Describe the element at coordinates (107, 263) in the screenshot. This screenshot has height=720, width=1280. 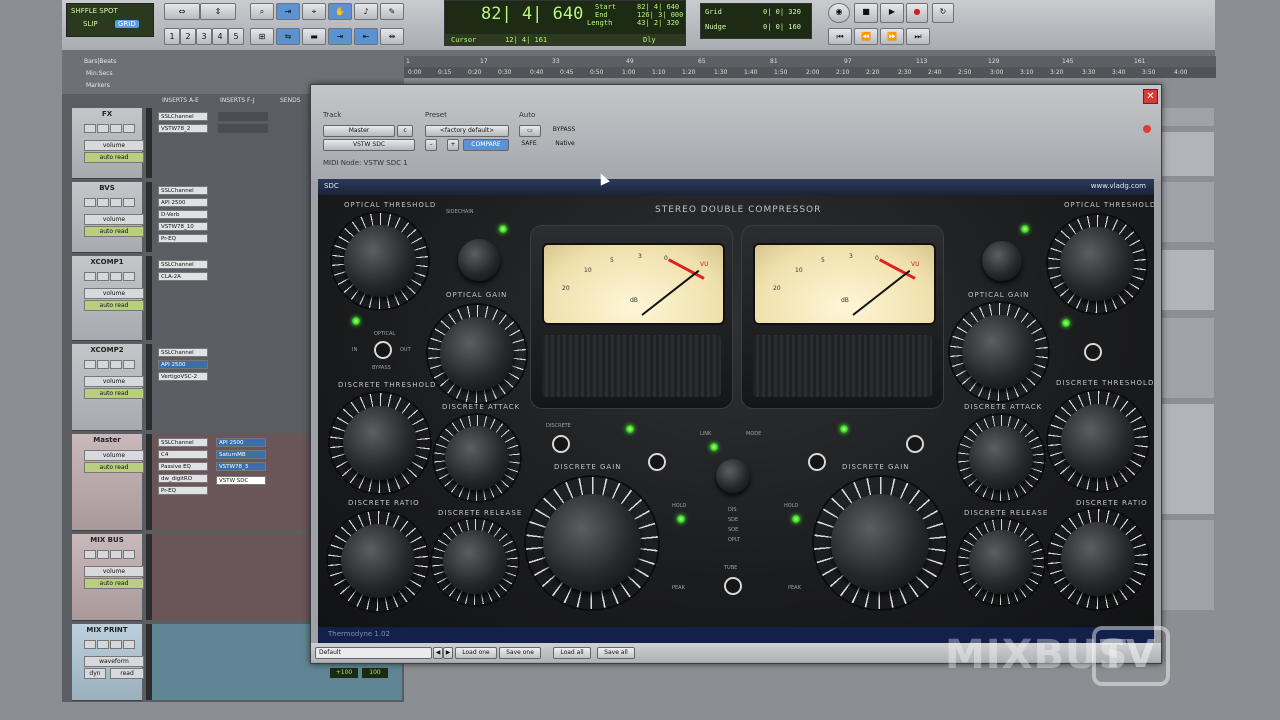
I see `track-name: XCOMP1` at that location.